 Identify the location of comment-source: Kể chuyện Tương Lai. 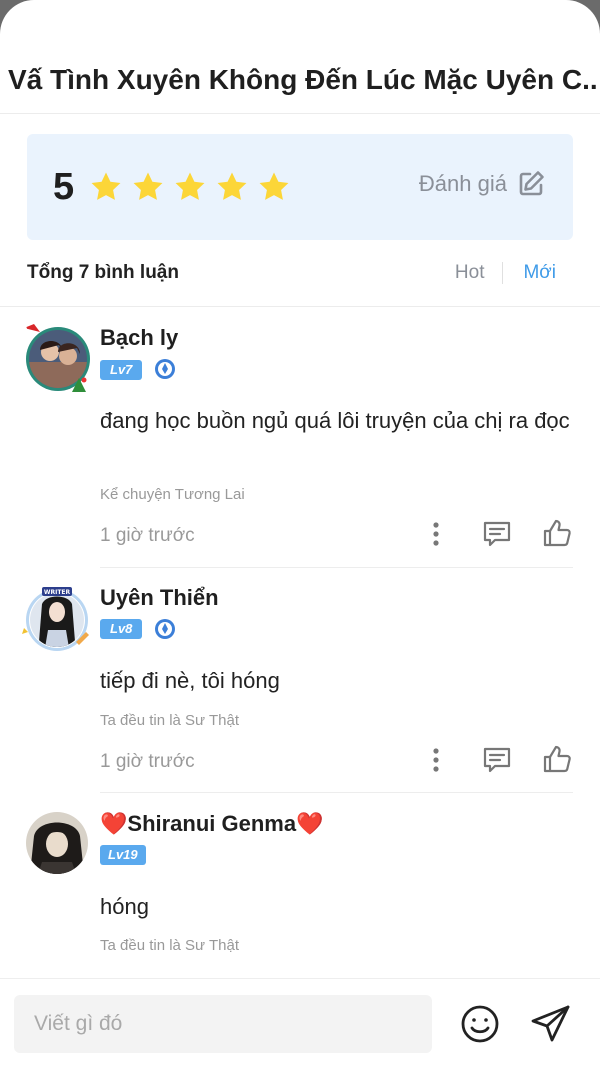
(172, 494).